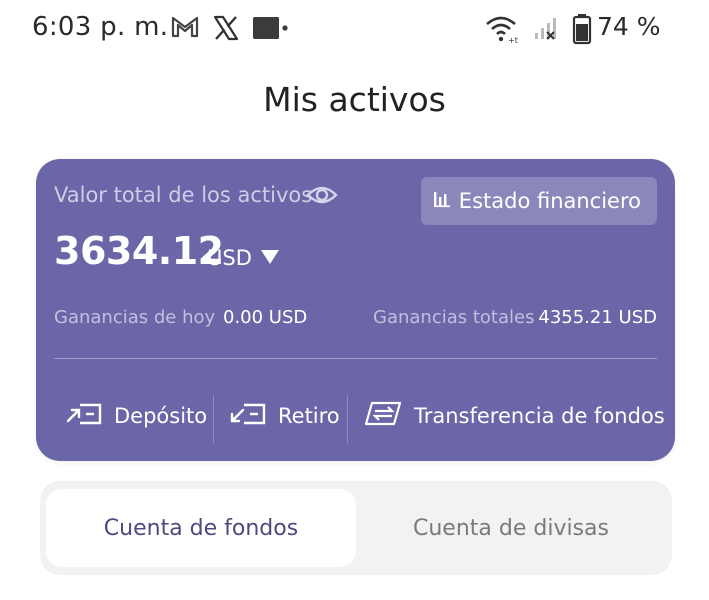  I want to click on total-assets-label: Valor total de los activos, so click(183, 195).